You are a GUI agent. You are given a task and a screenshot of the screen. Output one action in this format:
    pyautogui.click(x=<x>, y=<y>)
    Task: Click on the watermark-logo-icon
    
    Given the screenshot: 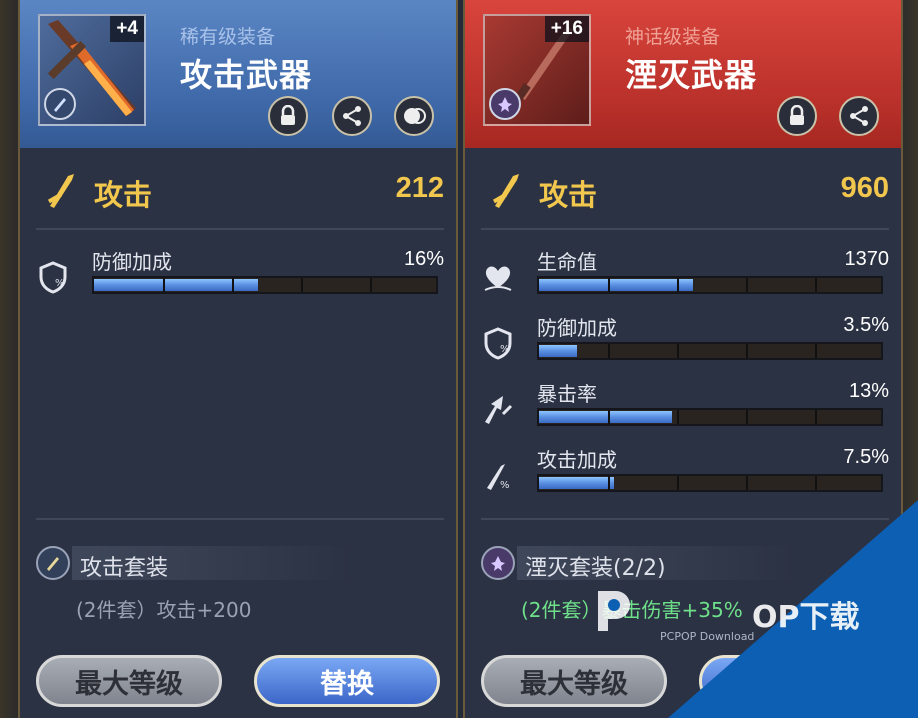 What is the action you would take?
    pyautogui.click(x=614, y=611)
    